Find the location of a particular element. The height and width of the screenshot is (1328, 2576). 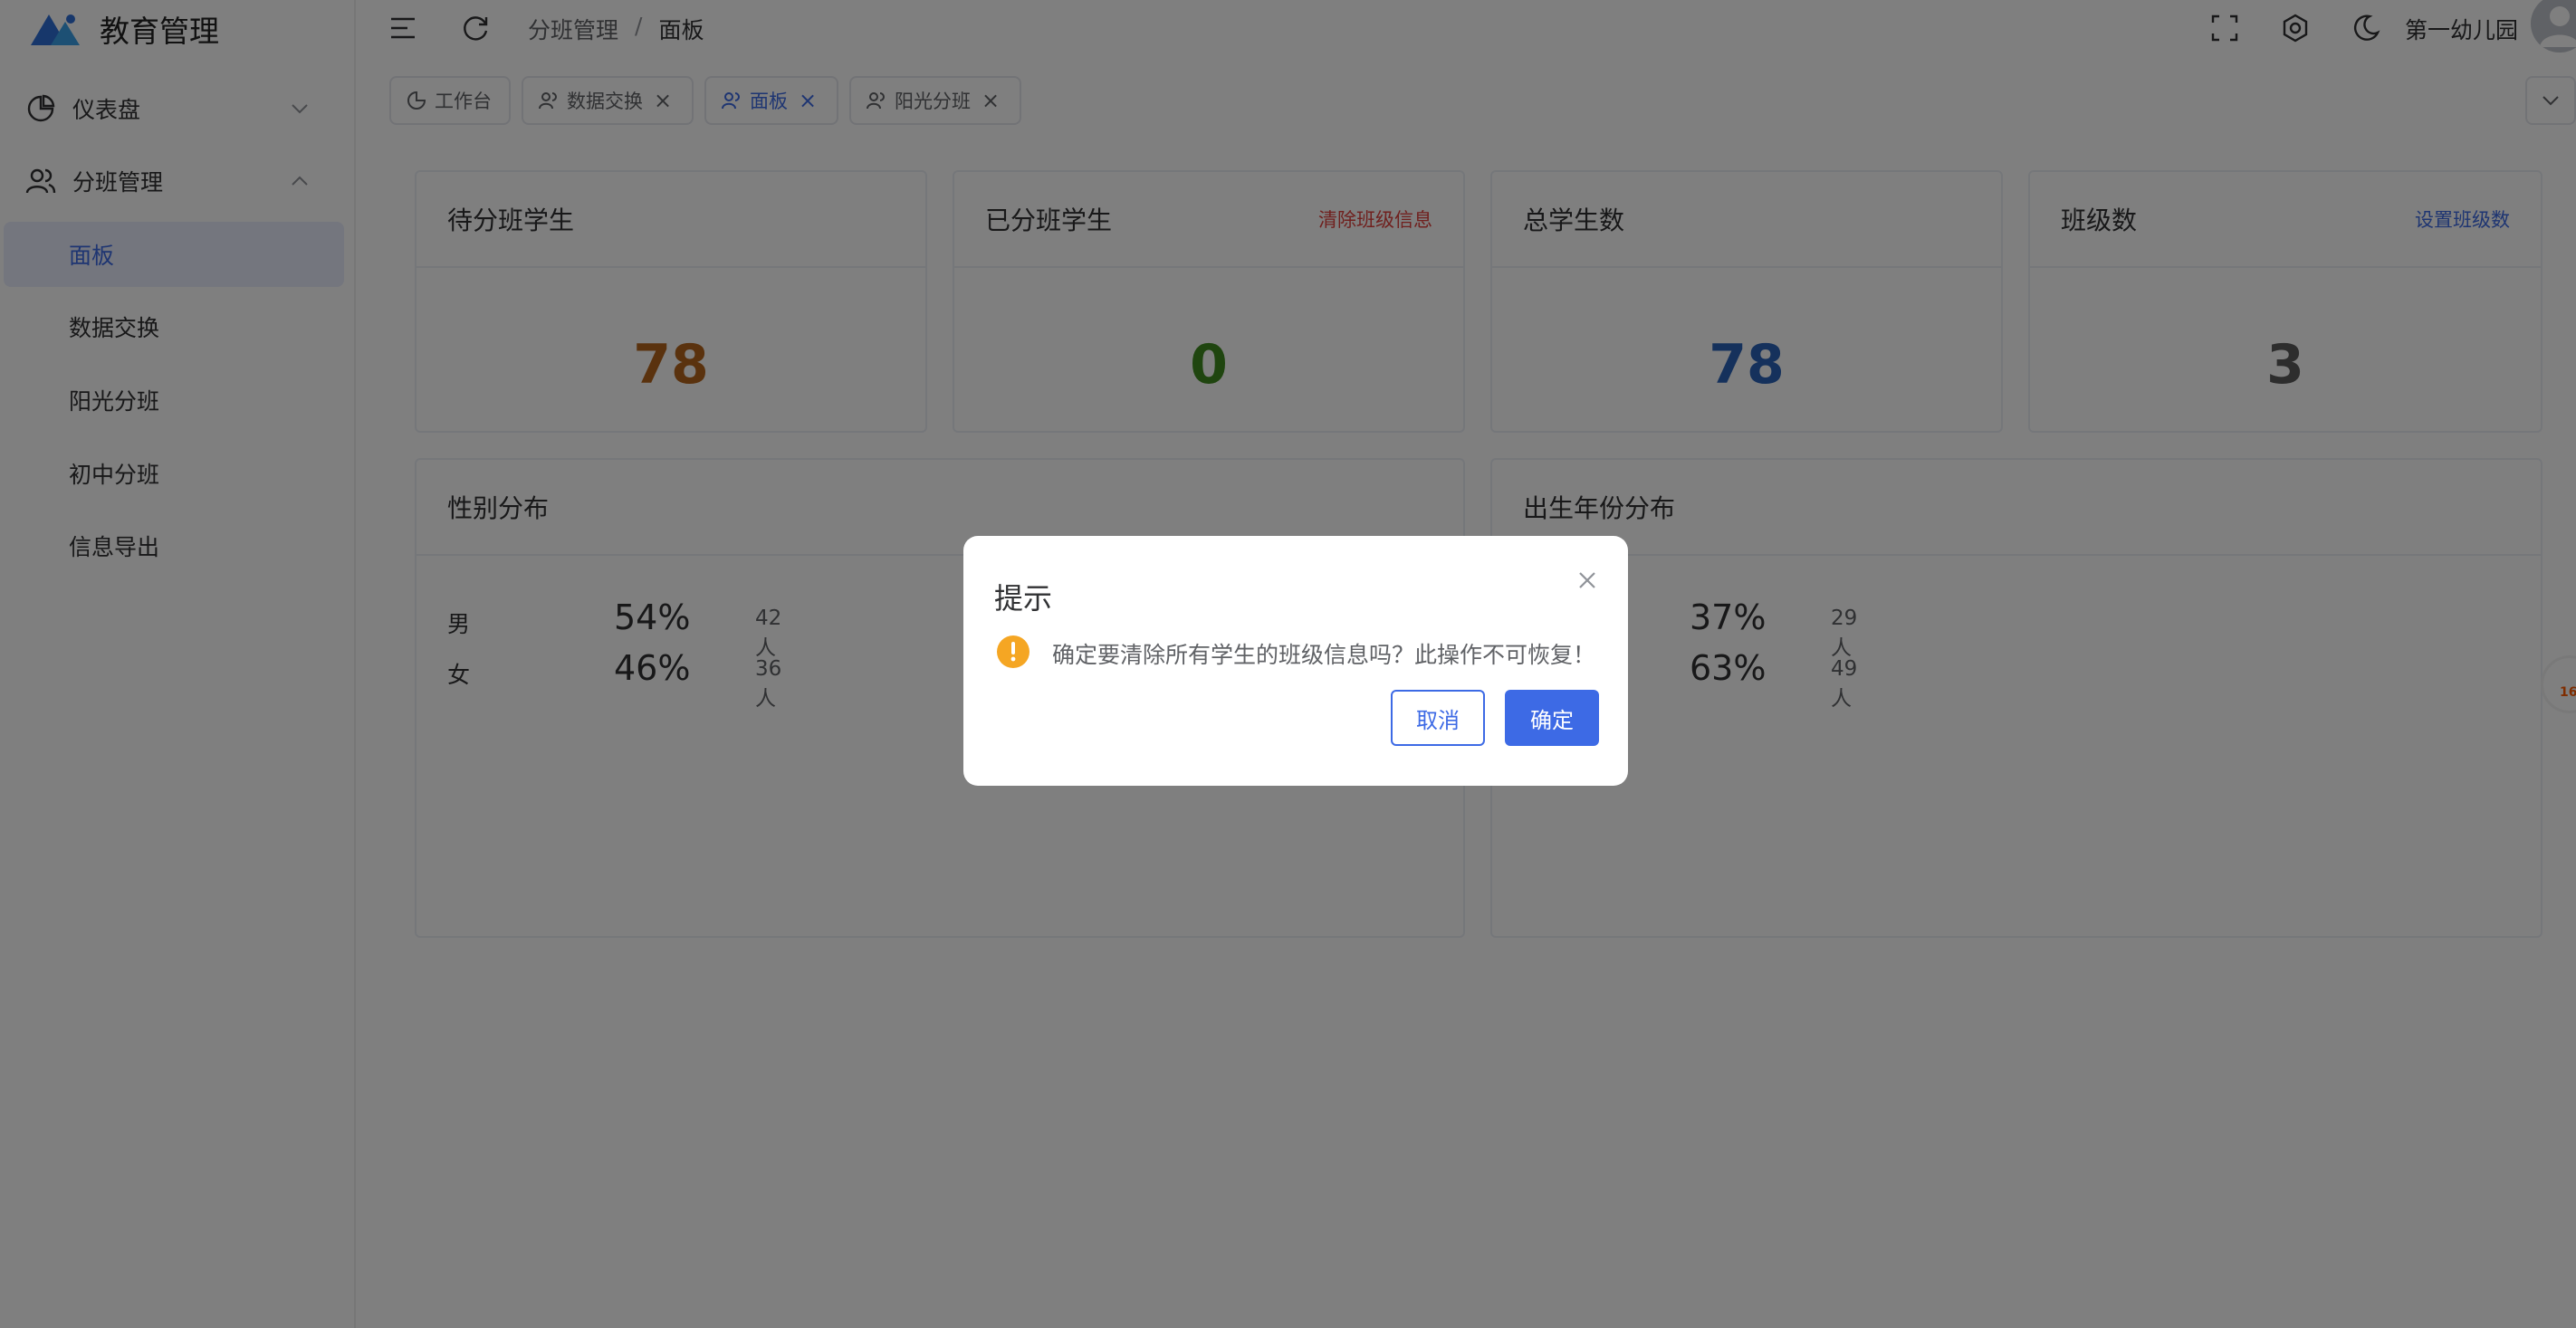

confirm-dialog: 提示 确定要清除所有学生的班级信息吗？此操作不可恢复！ 取消 确定 is located at coordinates (1295, 661).